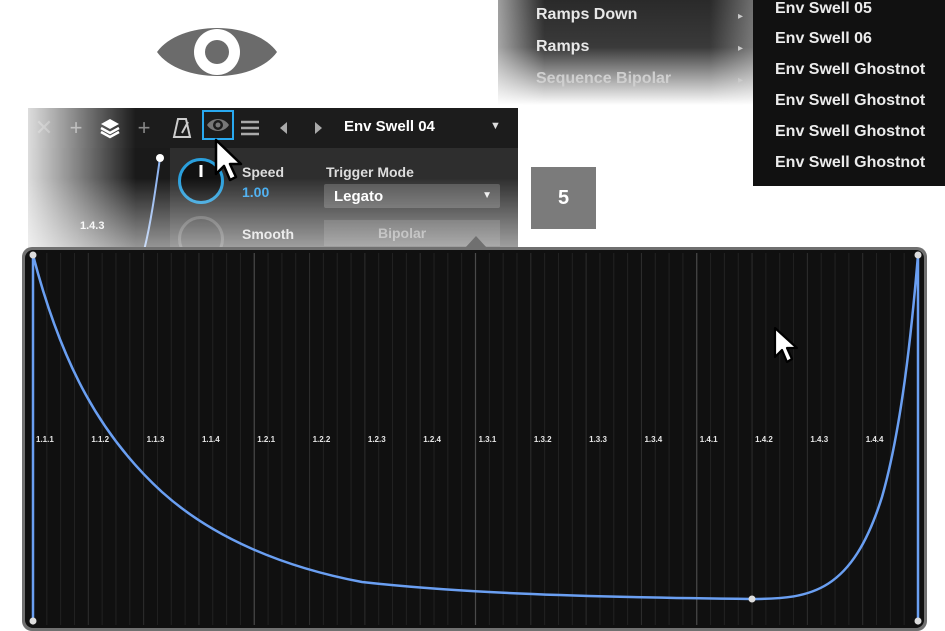 This screenshot has height=631, width=945. Describe the element at coordinates (322, 439) in the screenshot. I see `beat-label: 1.2.2` at that location.